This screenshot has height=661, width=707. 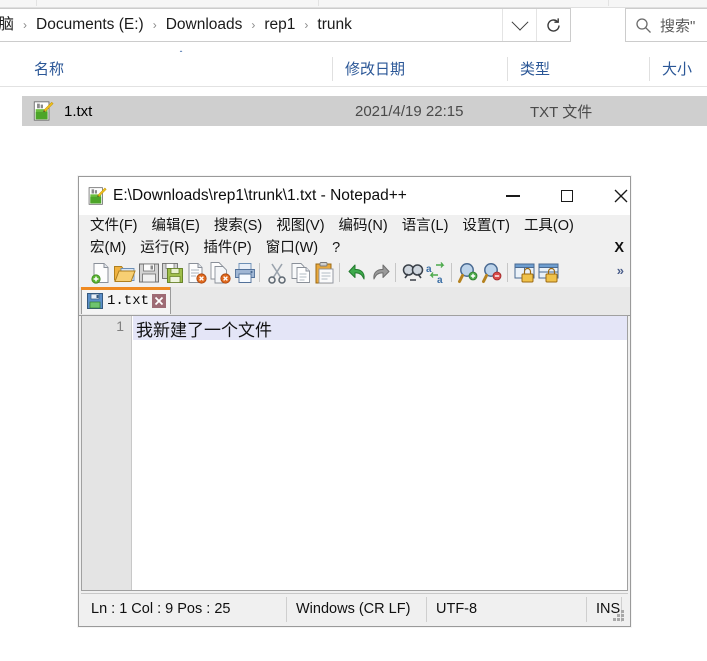 I want to click on minimize-button, so click(x=513, y=196).